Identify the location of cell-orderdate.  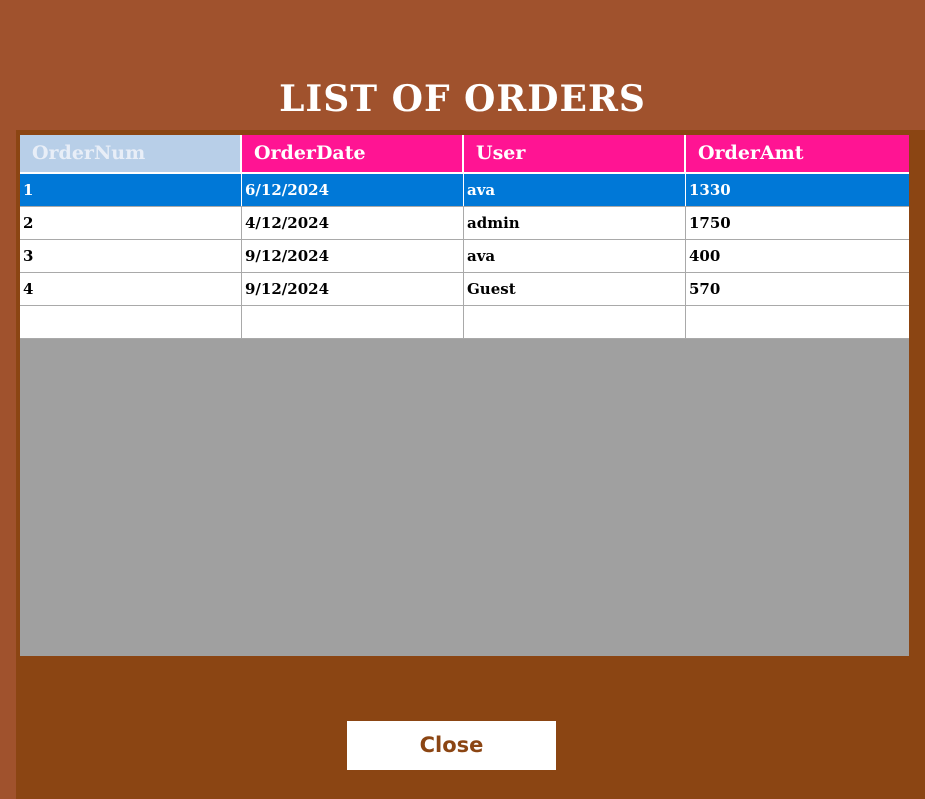
(353, 322).